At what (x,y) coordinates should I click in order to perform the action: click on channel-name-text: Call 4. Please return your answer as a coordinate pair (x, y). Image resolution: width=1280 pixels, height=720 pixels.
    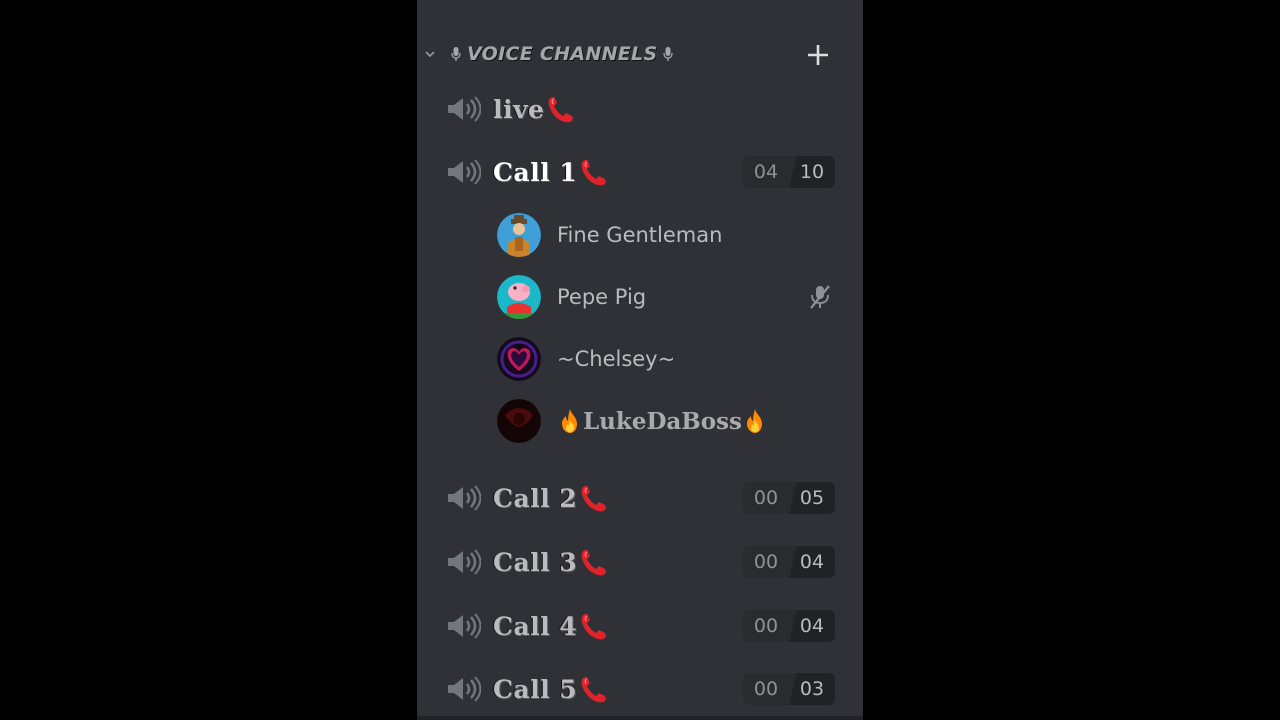
    Looking at the image, I should click on (535, 626).